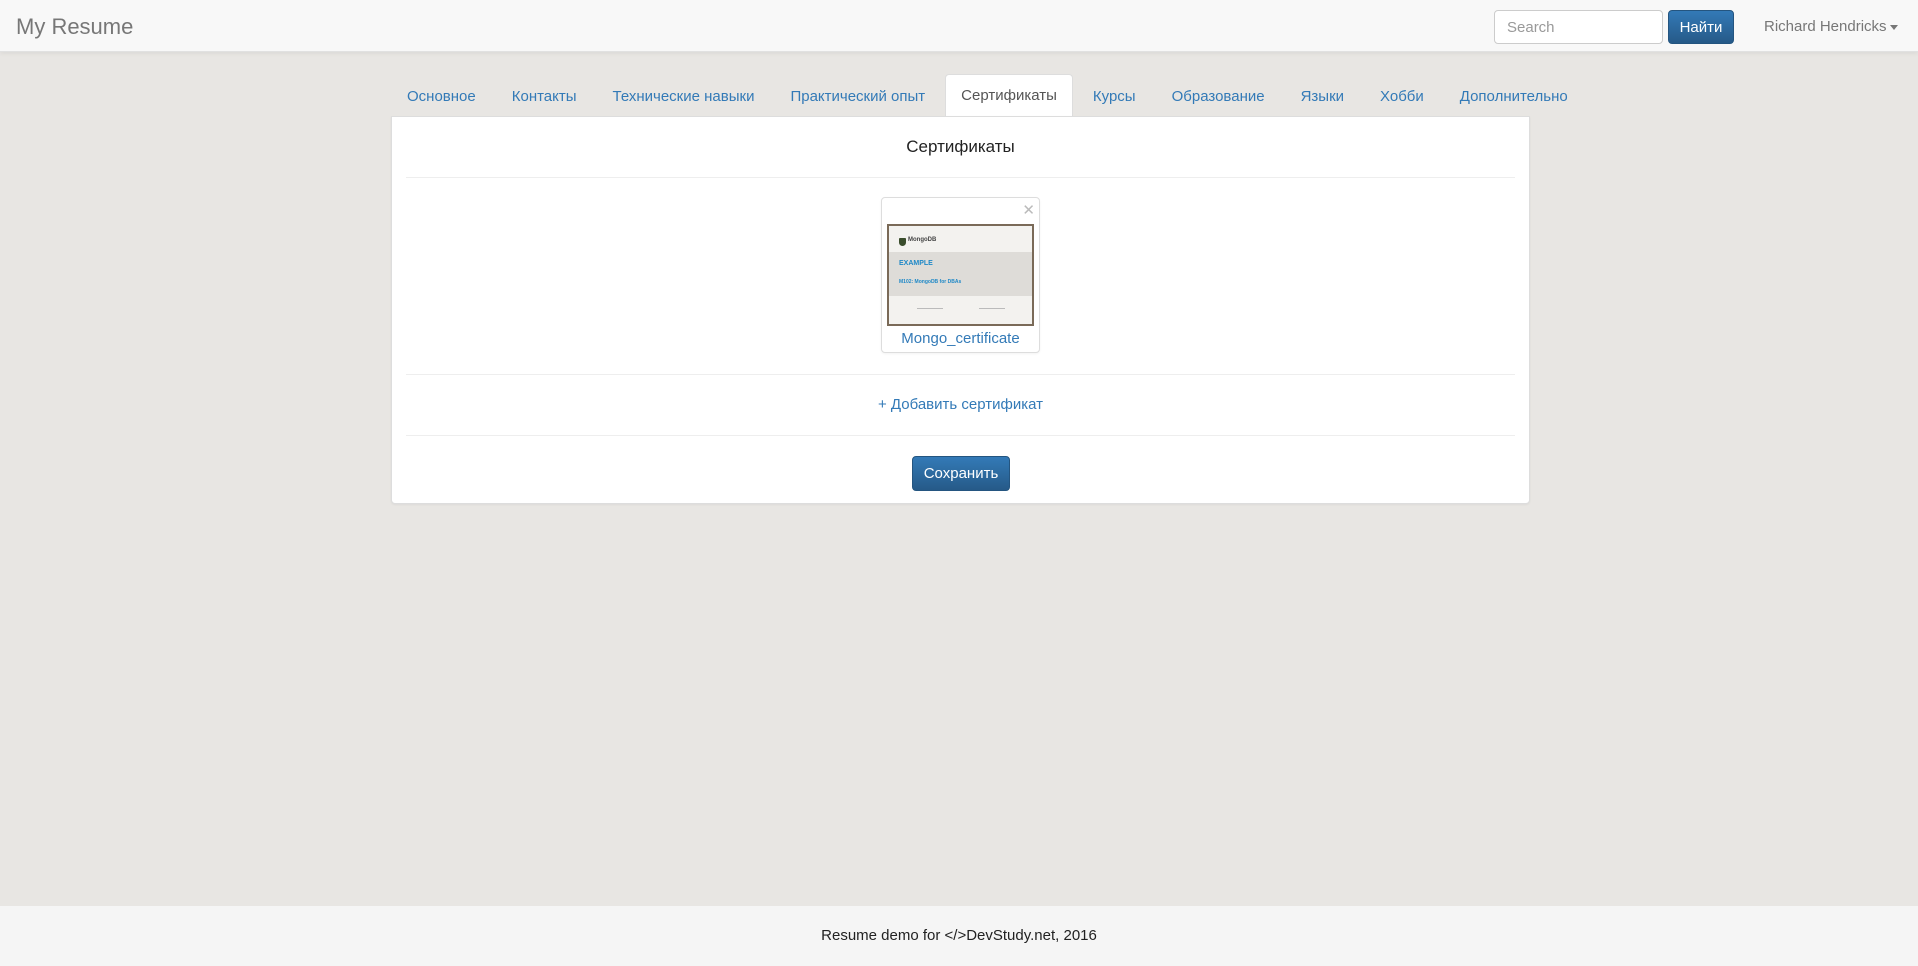  Describe the element at coordinates (960, 404) in the screenshot. I see `add-certificate-link: + Добавить сертификат` at that location.